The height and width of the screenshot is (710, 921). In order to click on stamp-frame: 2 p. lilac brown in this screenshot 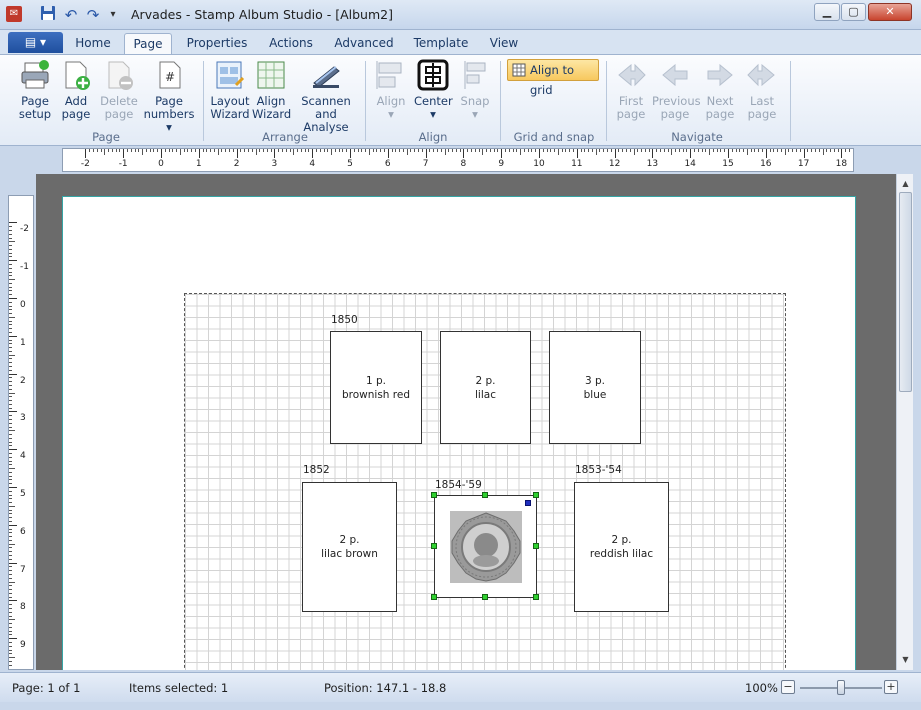, I will do `click(349, 547)`.